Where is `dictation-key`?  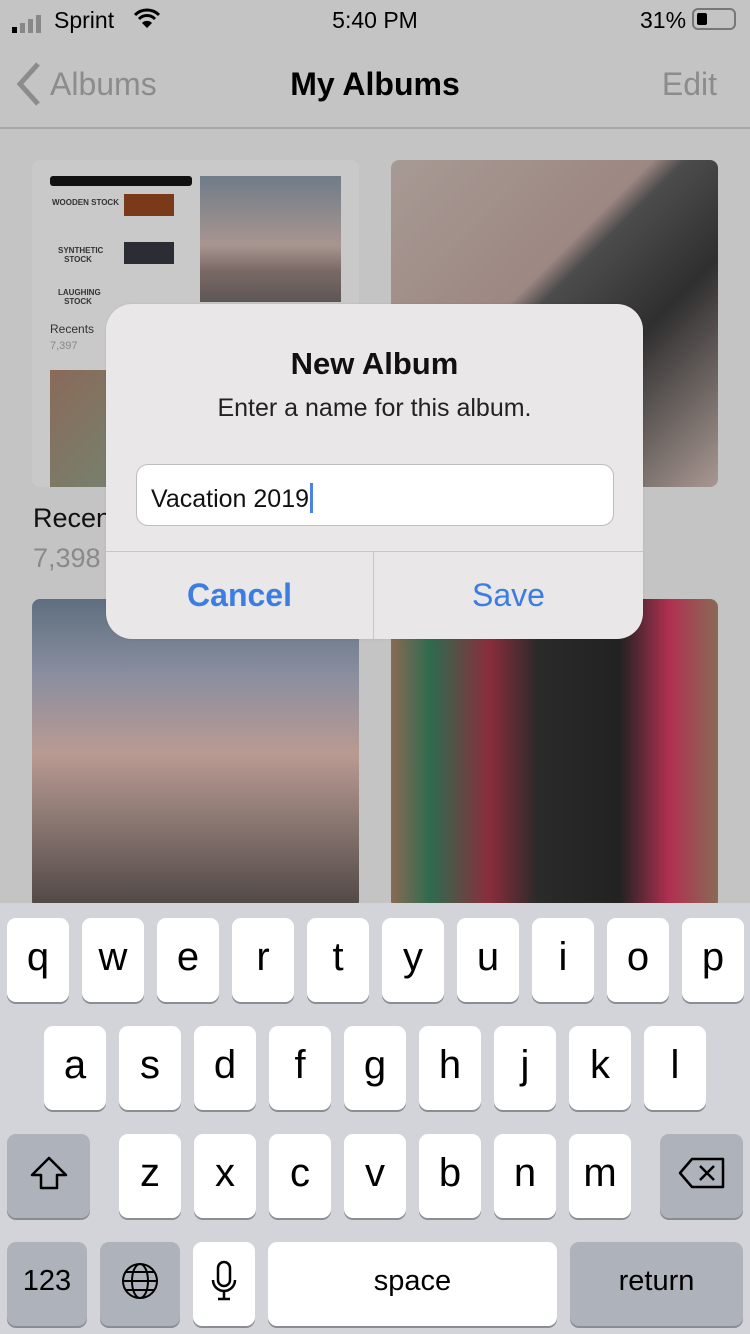
dictation-key is located at coordinates (224, 1284).